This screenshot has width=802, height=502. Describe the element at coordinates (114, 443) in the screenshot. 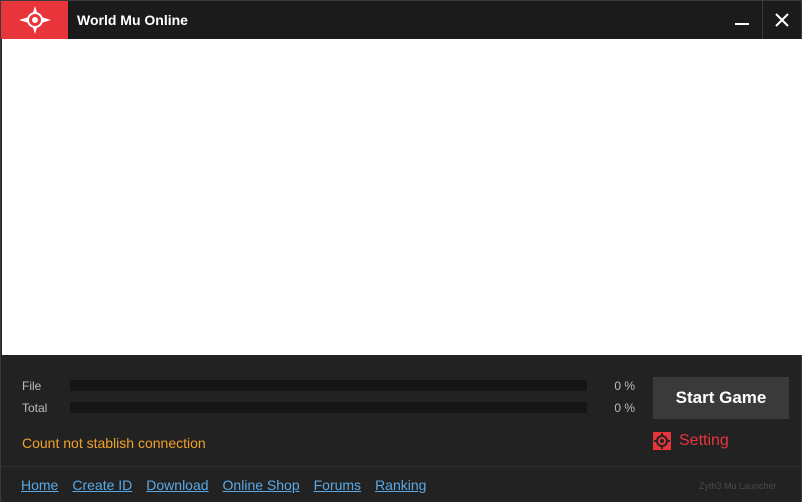

I see `status-message: Count not stablish connection` at that location.